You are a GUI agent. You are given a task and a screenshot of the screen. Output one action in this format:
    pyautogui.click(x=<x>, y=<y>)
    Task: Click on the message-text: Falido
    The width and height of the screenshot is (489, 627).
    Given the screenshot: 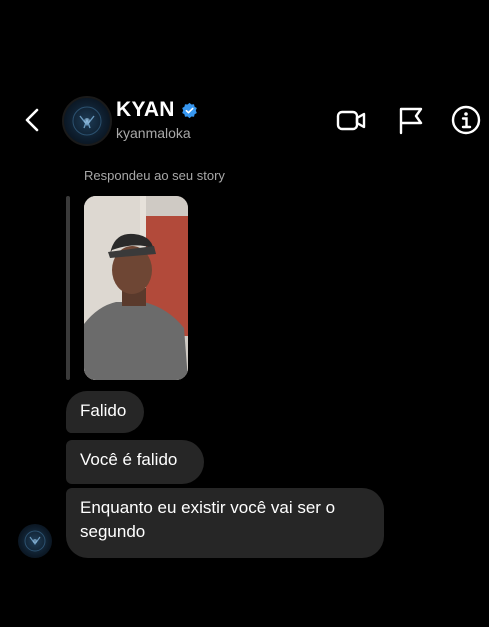 What is the action you would take?
    pyautogui.click(x=103, y=410)
    